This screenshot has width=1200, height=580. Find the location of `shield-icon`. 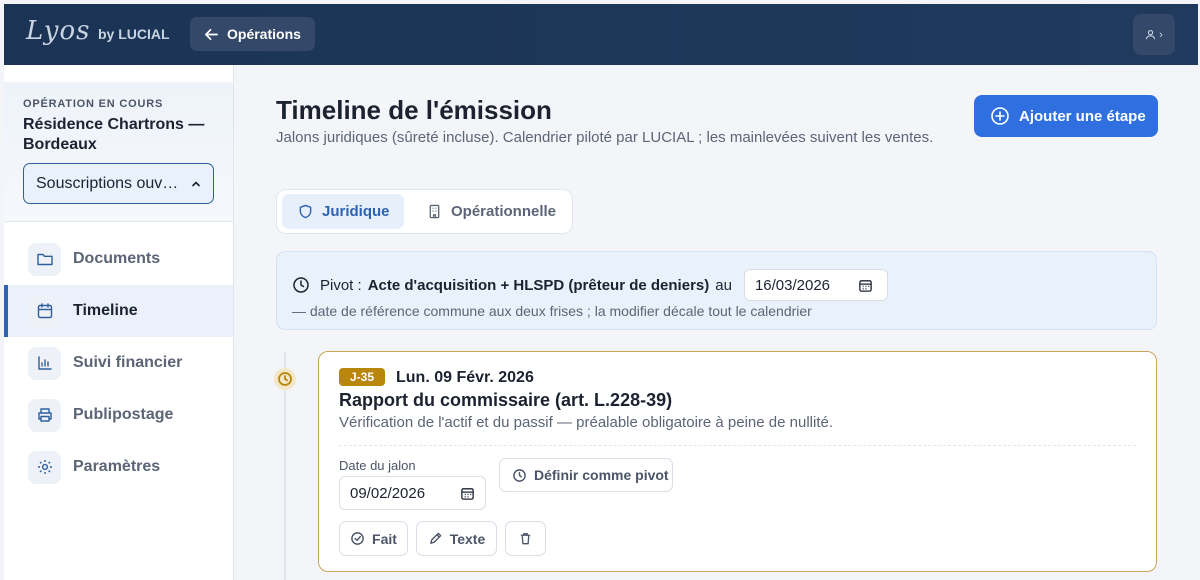

shield-icon is located at coordinates (305, 211).